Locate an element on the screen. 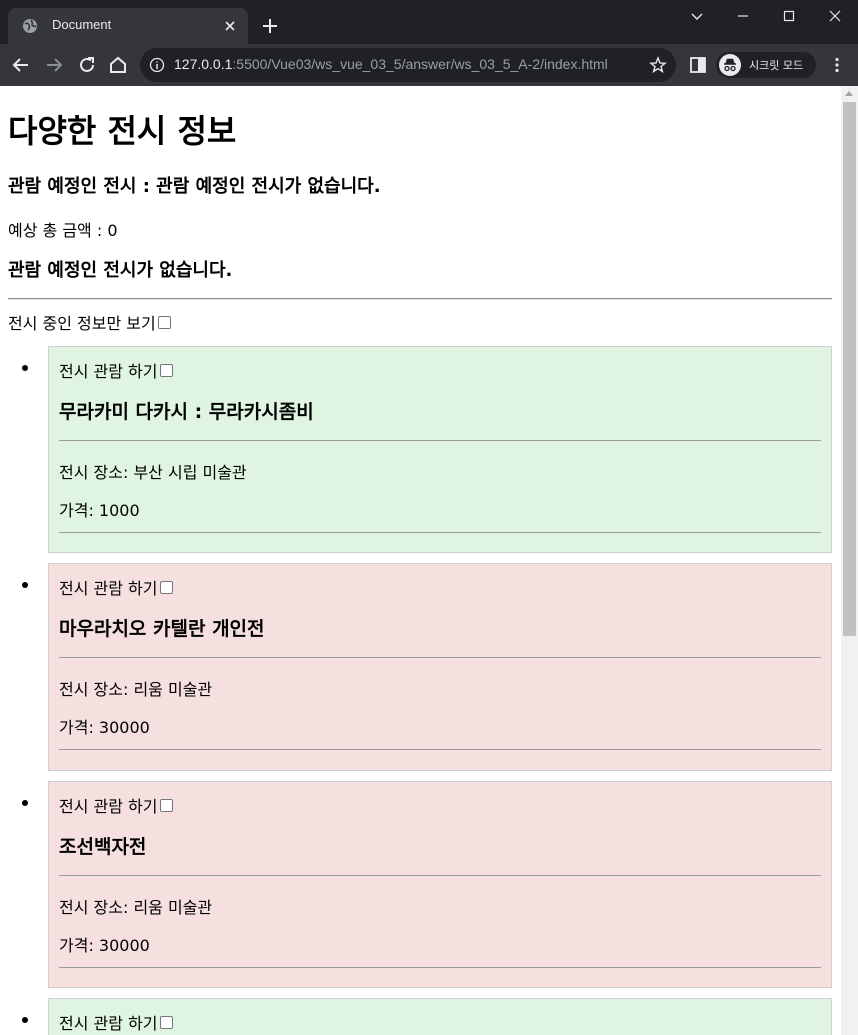 The image size is (858, 1035). url-host: 127.0.0.1 is located at coordinates (203, 64).